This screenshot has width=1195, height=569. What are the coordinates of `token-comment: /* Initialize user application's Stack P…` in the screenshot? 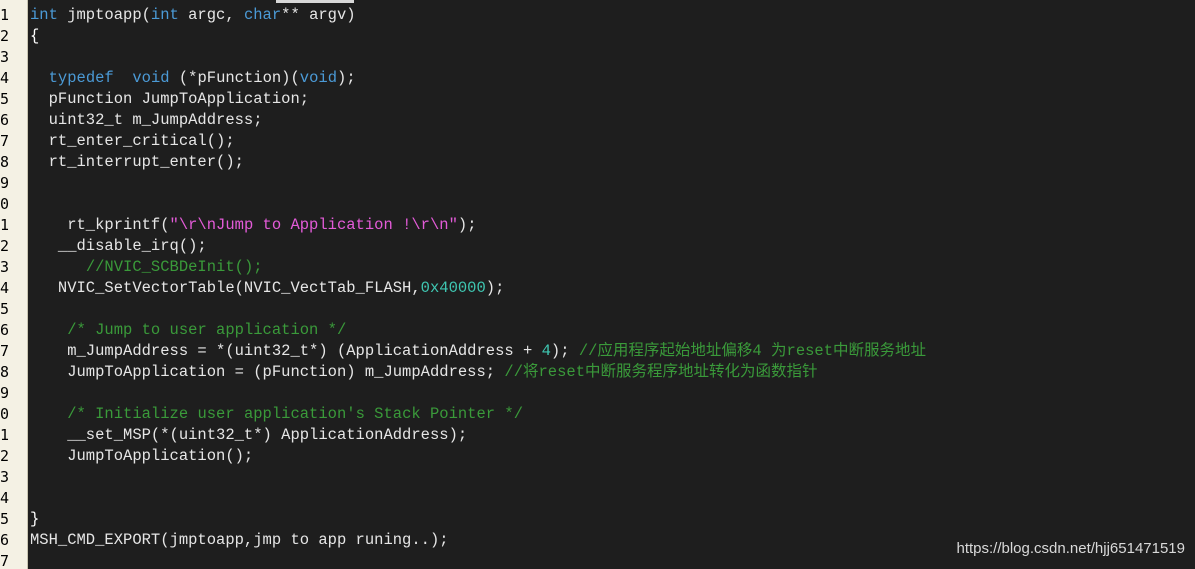 It's located at (295, 414).